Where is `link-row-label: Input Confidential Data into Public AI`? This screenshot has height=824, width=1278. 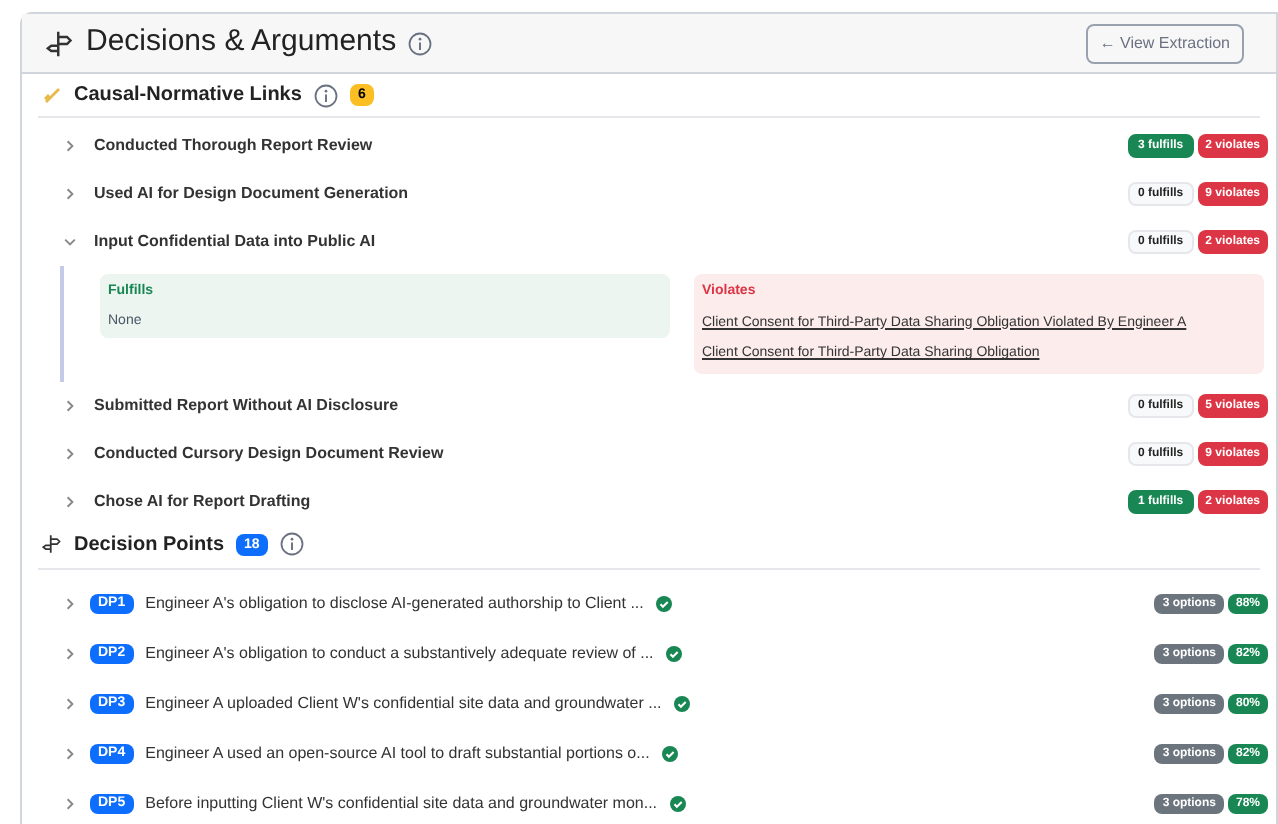
link-row-label: Input Confidential Data into Public AI is located at coordinates (235, 242).